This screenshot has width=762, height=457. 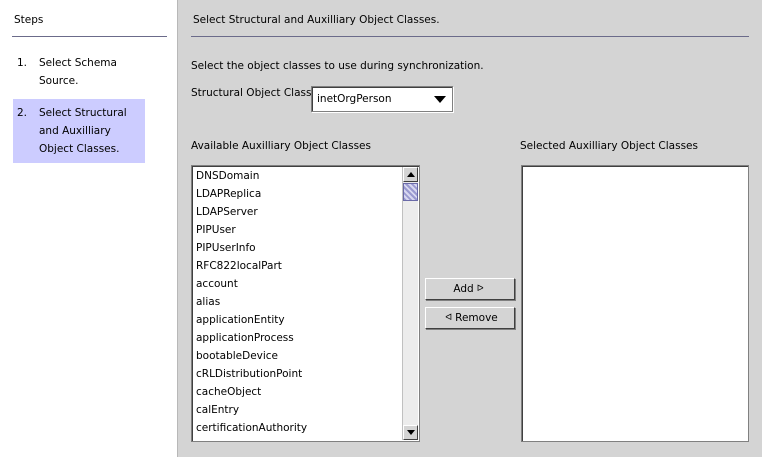 What do you see at coordinates (476, 318) in the screenshot?
I see `remove-button-label: Remove` at bounding box center [476, 318].